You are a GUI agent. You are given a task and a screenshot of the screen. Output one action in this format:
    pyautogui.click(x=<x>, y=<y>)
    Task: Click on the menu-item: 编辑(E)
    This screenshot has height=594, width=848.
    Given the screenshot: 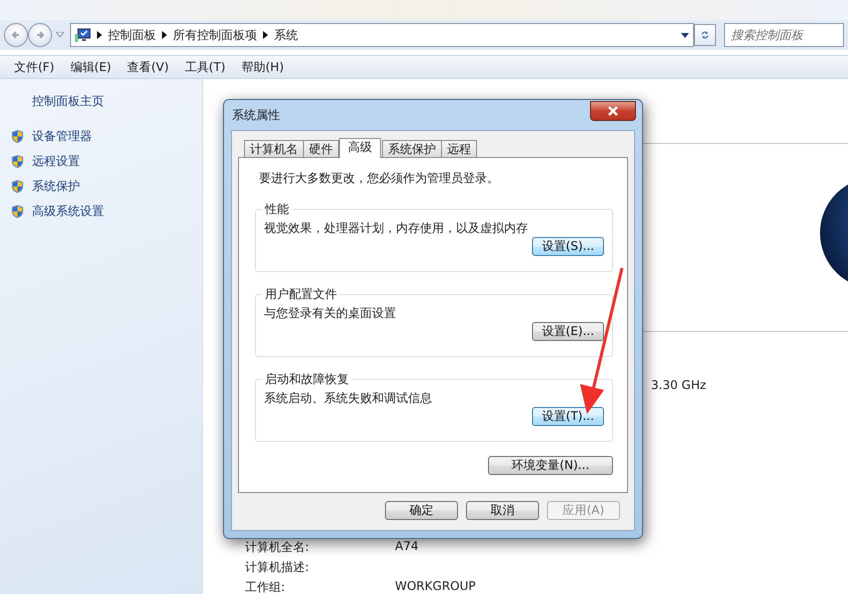 What is the action you would take?
    pyautogui.click(x=91, y=67)
    